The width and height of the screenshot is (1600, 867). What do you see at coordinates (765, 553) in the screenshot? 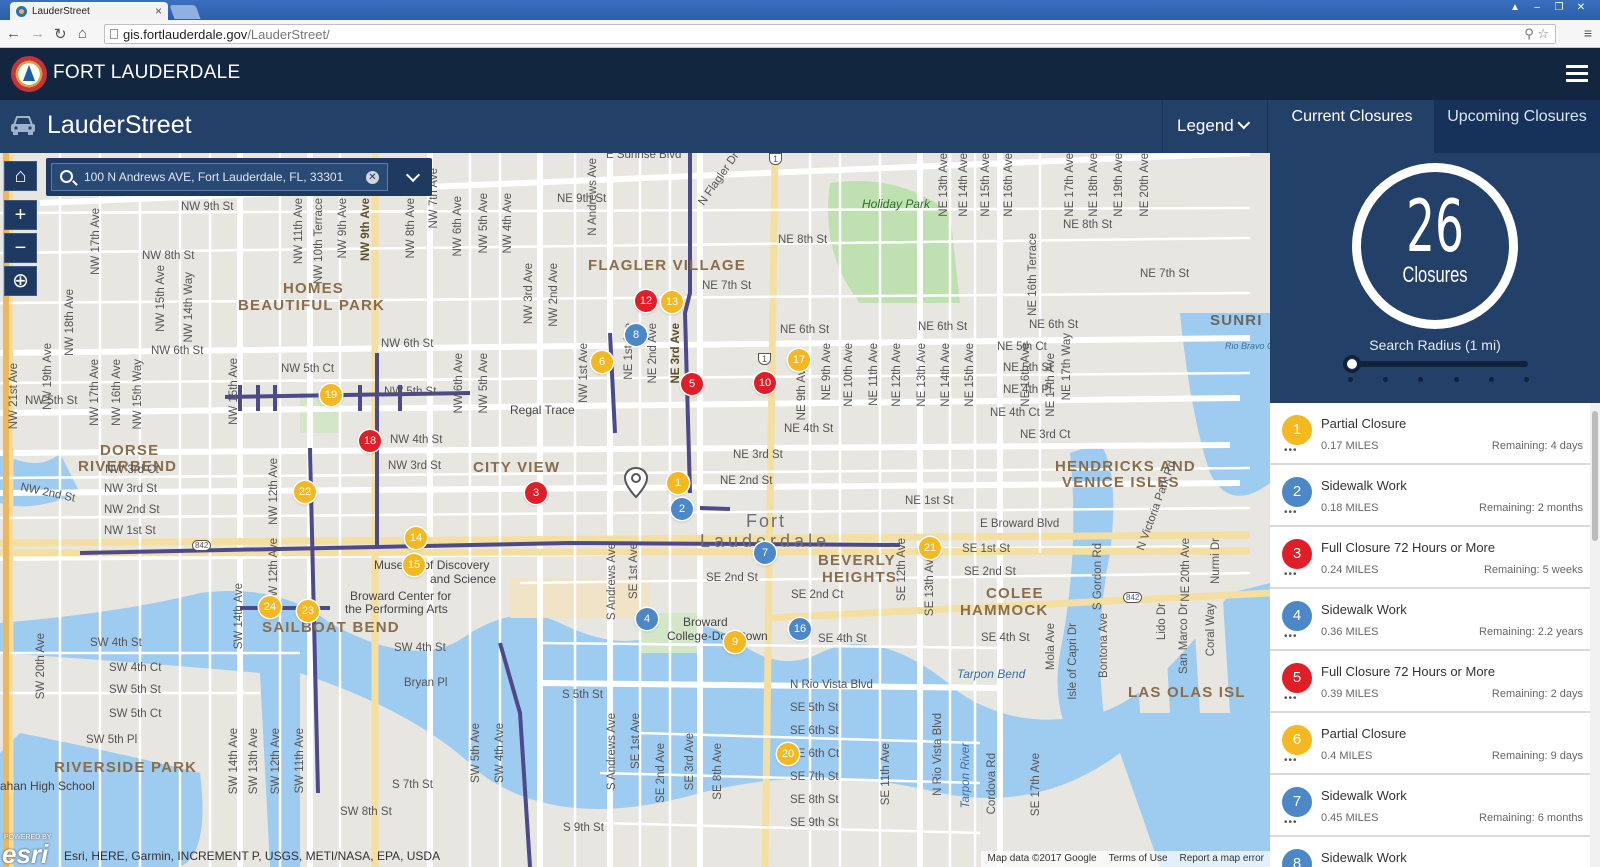
I see `closure-marker: 7` at bounding box center [765, 553].